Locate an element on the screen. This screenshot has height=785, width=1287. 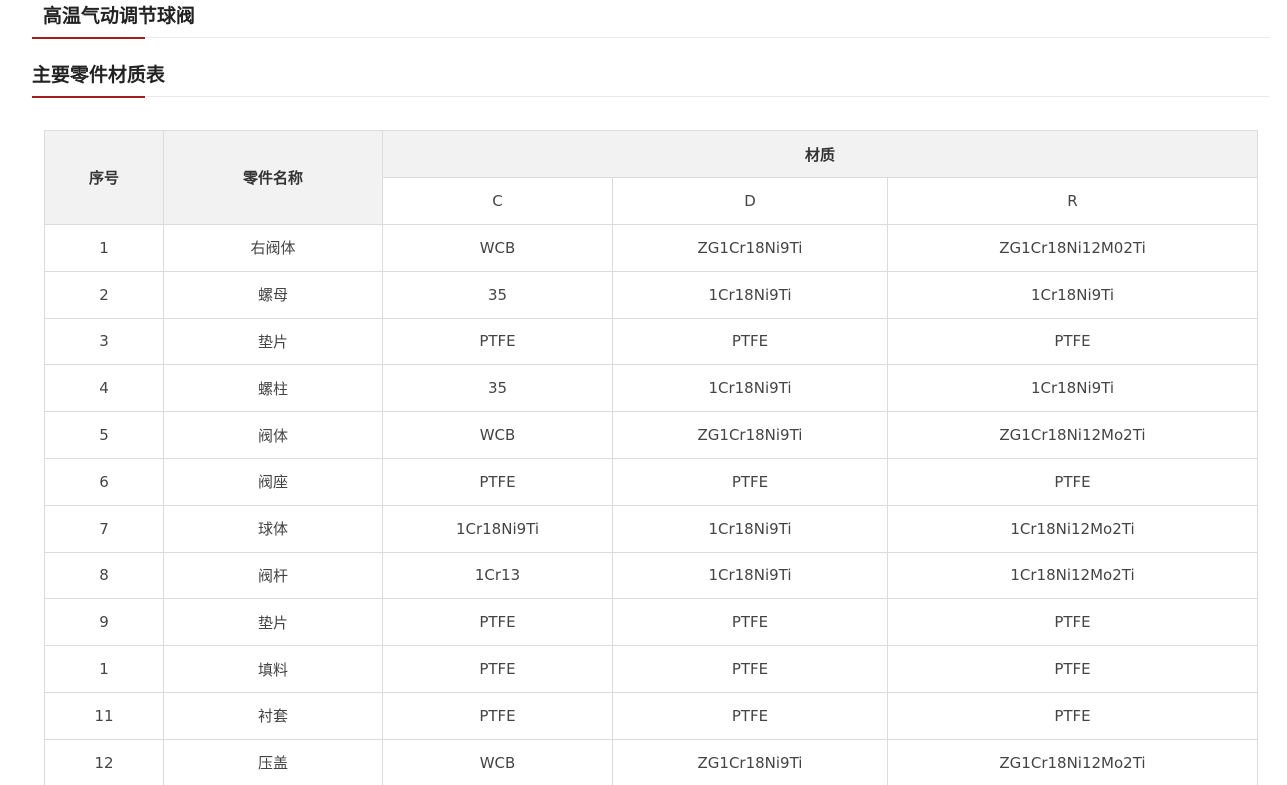
table-row: 6 阀座 PTFE PTFE PTFE is located at coordinates (651, 481).